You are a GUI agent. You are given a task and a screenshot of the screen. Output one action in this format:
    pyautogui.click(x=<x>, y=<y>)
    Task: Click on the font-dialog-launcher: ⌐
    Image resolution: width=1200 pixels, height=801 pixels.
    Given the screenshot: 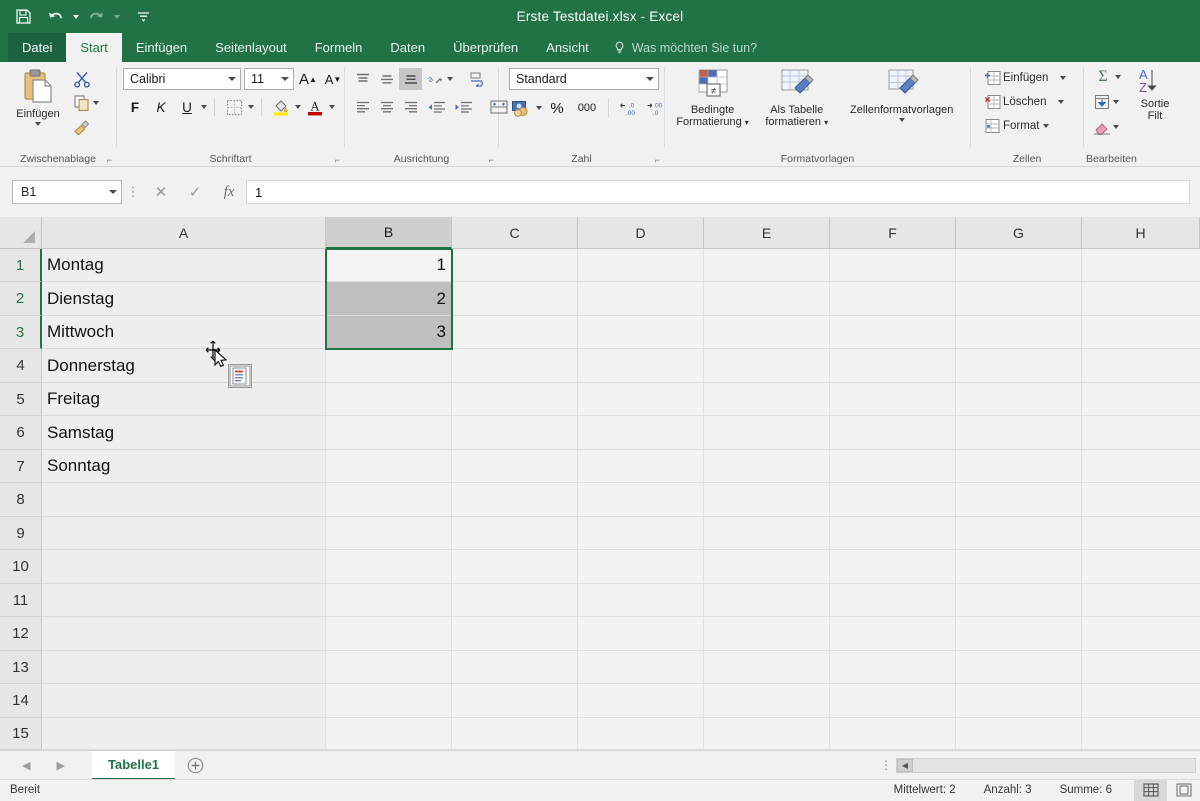 What is the action you would take?
    pyautogui.click(x=337, y=160)
    